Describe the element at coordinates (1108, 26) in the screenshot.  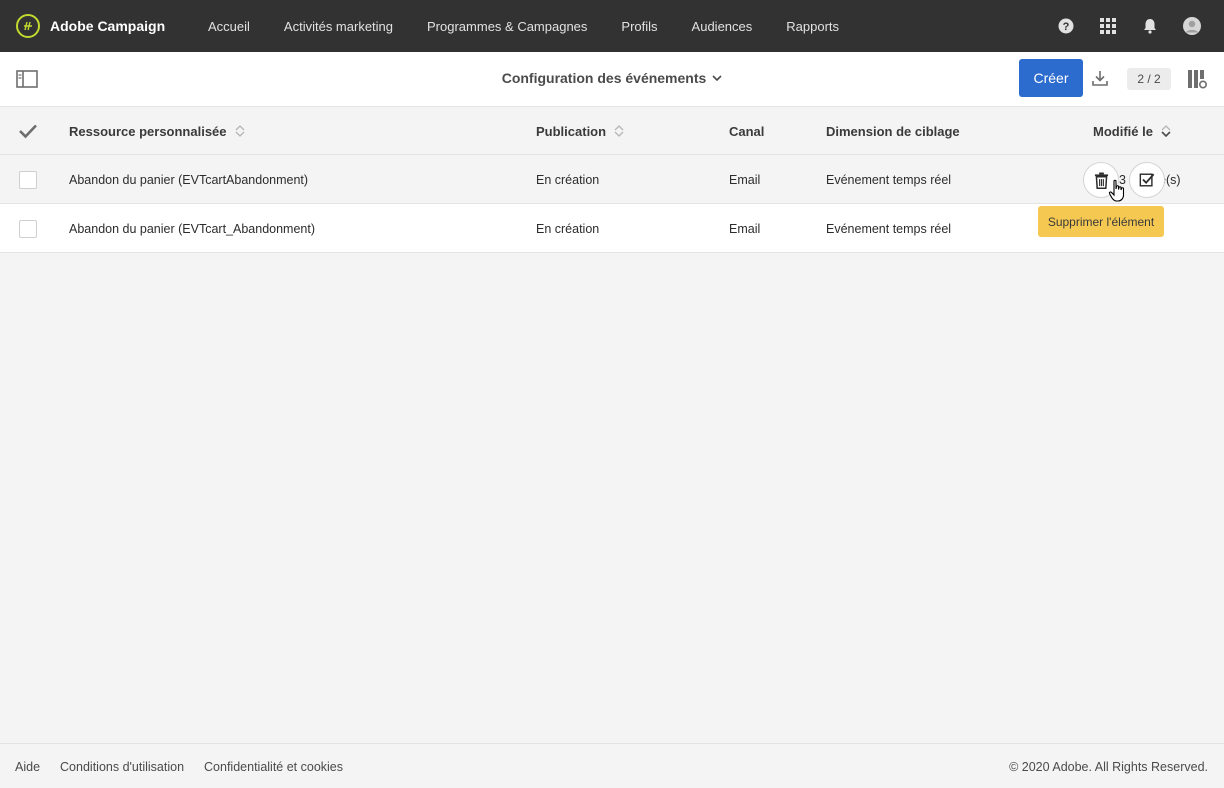
I see `apps-grid-icon` at that location.